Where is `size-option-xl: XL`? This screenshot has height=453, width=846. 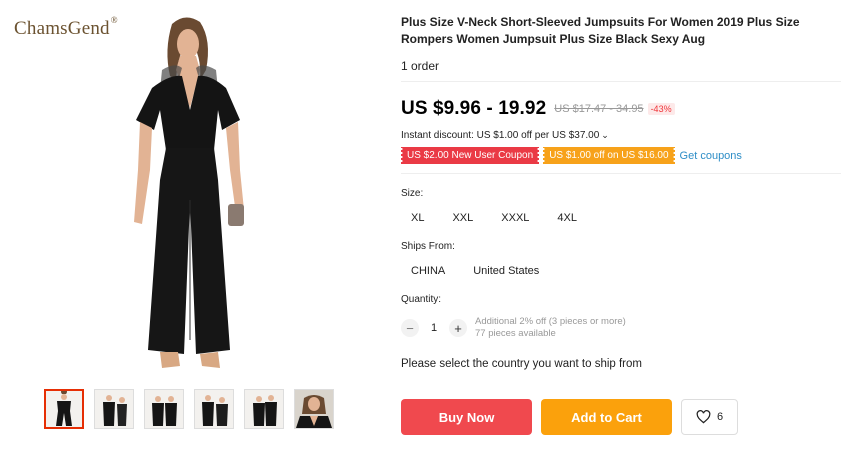 size-option-xl: XL is located at coordinates (417, 218).